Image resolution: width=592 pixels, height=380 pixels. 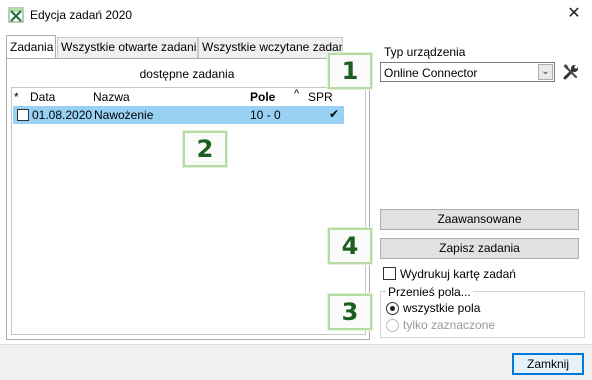 What do you see at coordinates (449, 325) in the screenshot?
I see `selected-only-label: tylko zaznaczone` at bounding box center [449, 325].